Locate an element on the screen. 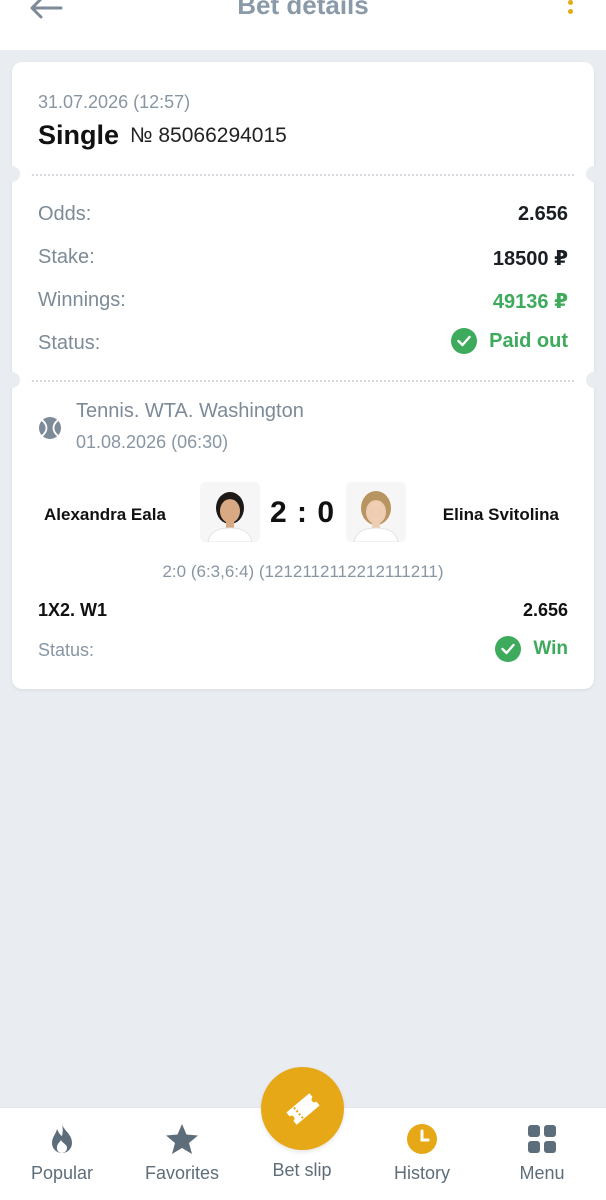  status-label: Status: is located at coordinates (69, 343).